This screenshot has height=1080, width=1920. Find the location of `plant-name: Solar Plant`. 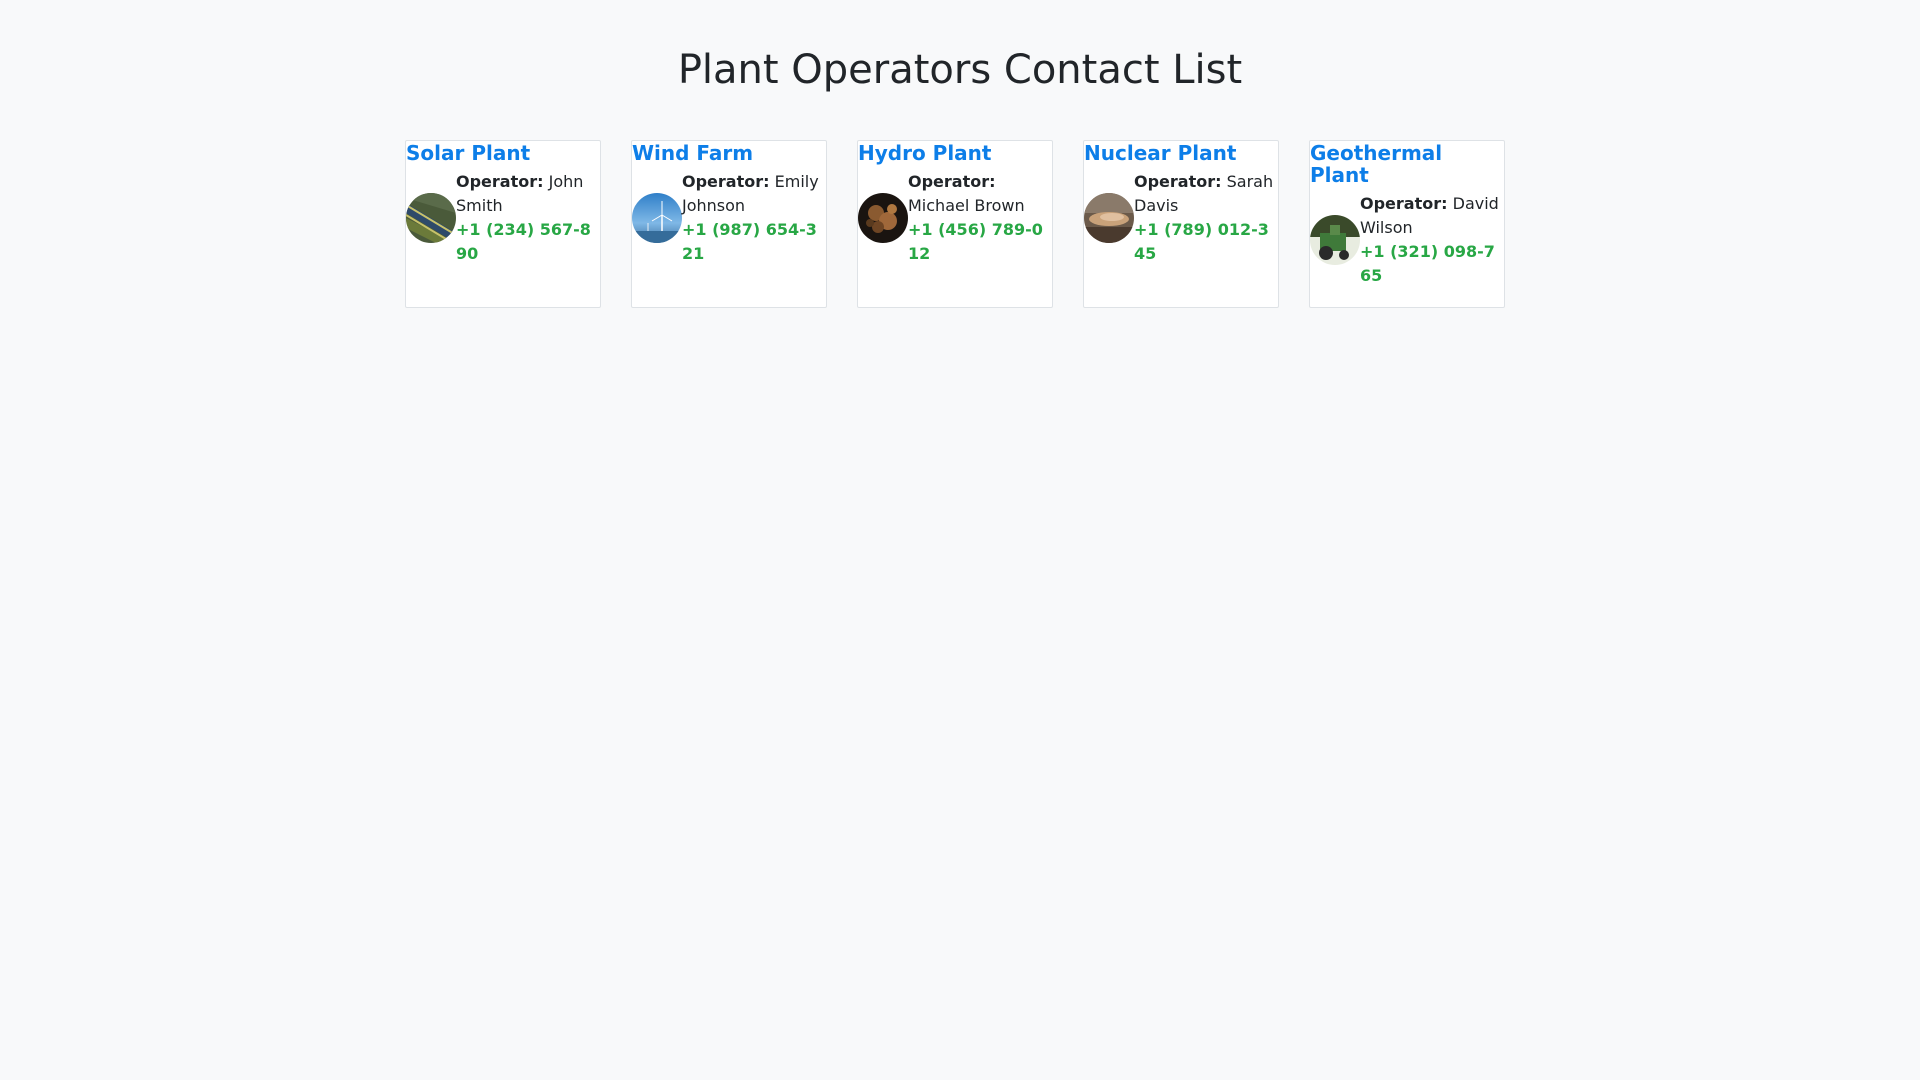

plant-name: Solar Plant is located at coordinates (468, 153).